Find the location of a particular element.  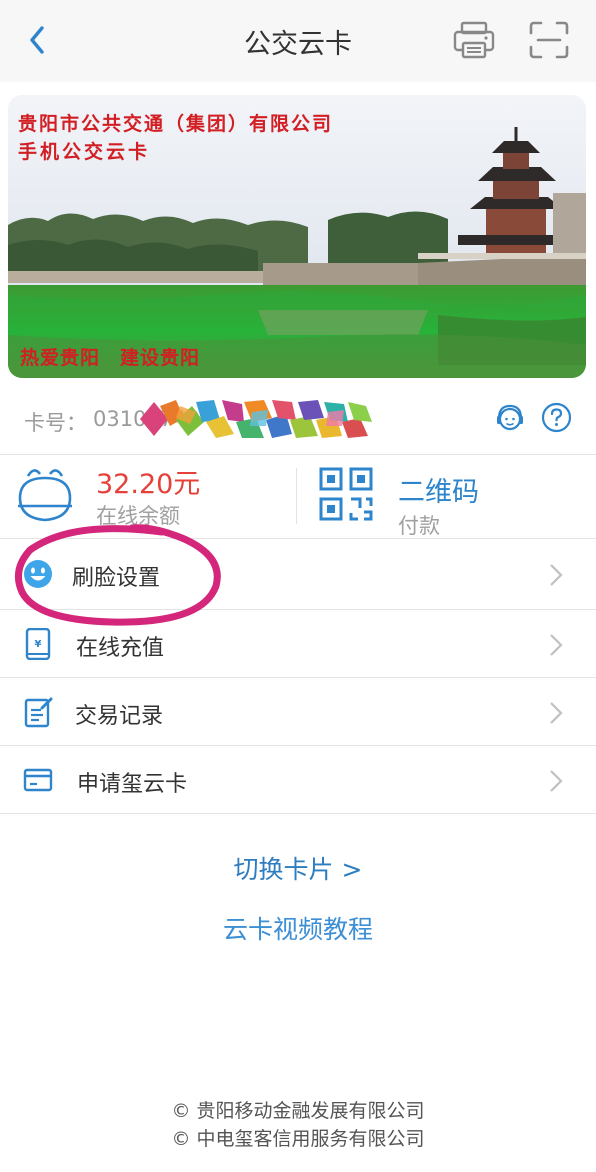

qr-code-label: 二维码 is located at coordinates (438, 492).